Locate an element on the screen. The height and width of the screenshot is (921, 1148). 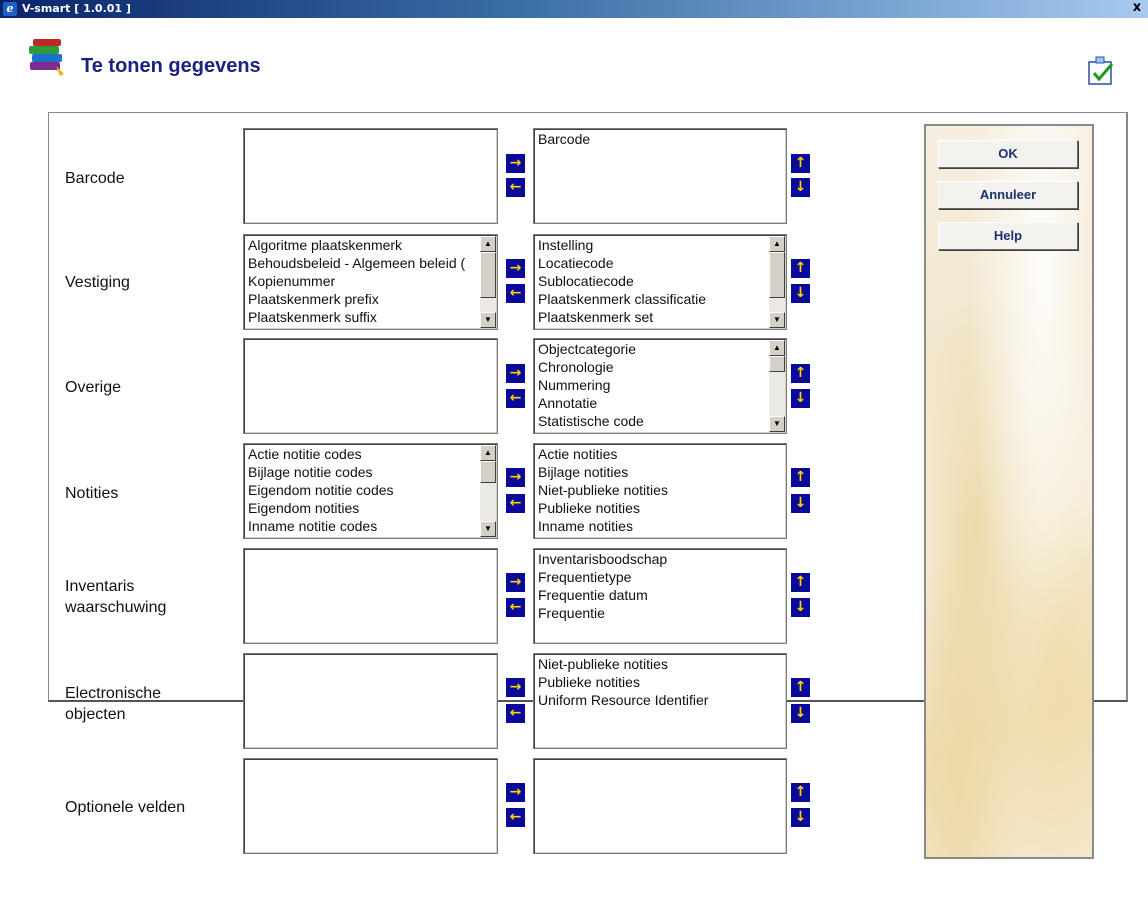
list-item: Chronologie is located at coordinates (651, 367).